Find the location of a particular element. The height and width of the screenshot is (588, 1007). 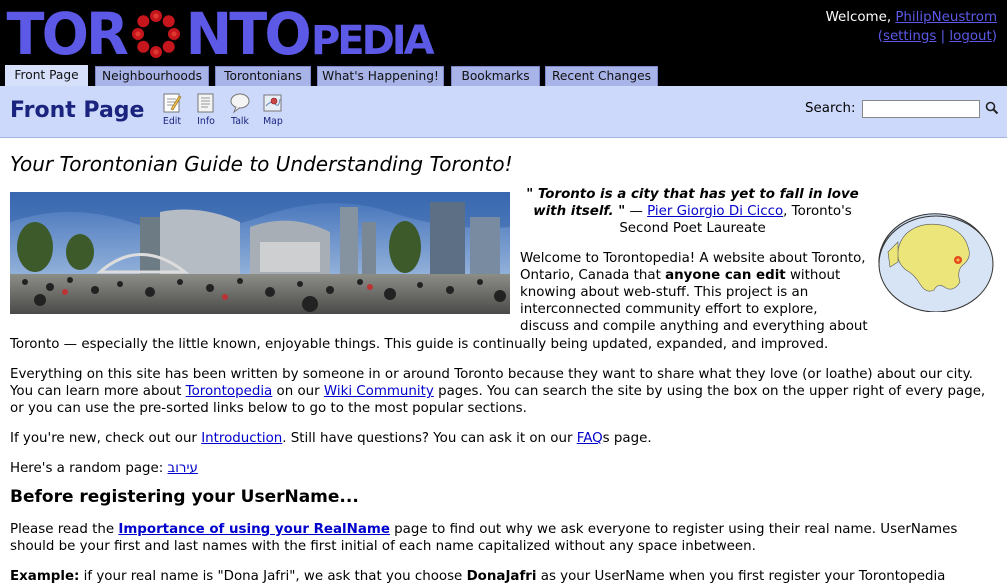

tab-front-page: Front Page is located at coordinates (46, 76).